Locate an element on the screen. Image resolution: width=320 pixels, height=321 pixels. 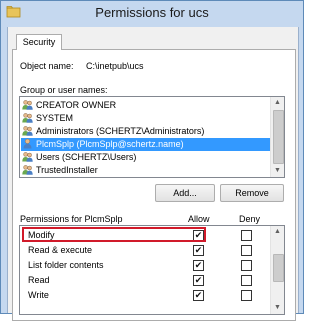
list-item: Users (SCHERTZ\Users) is located at coordinates (81, 157).